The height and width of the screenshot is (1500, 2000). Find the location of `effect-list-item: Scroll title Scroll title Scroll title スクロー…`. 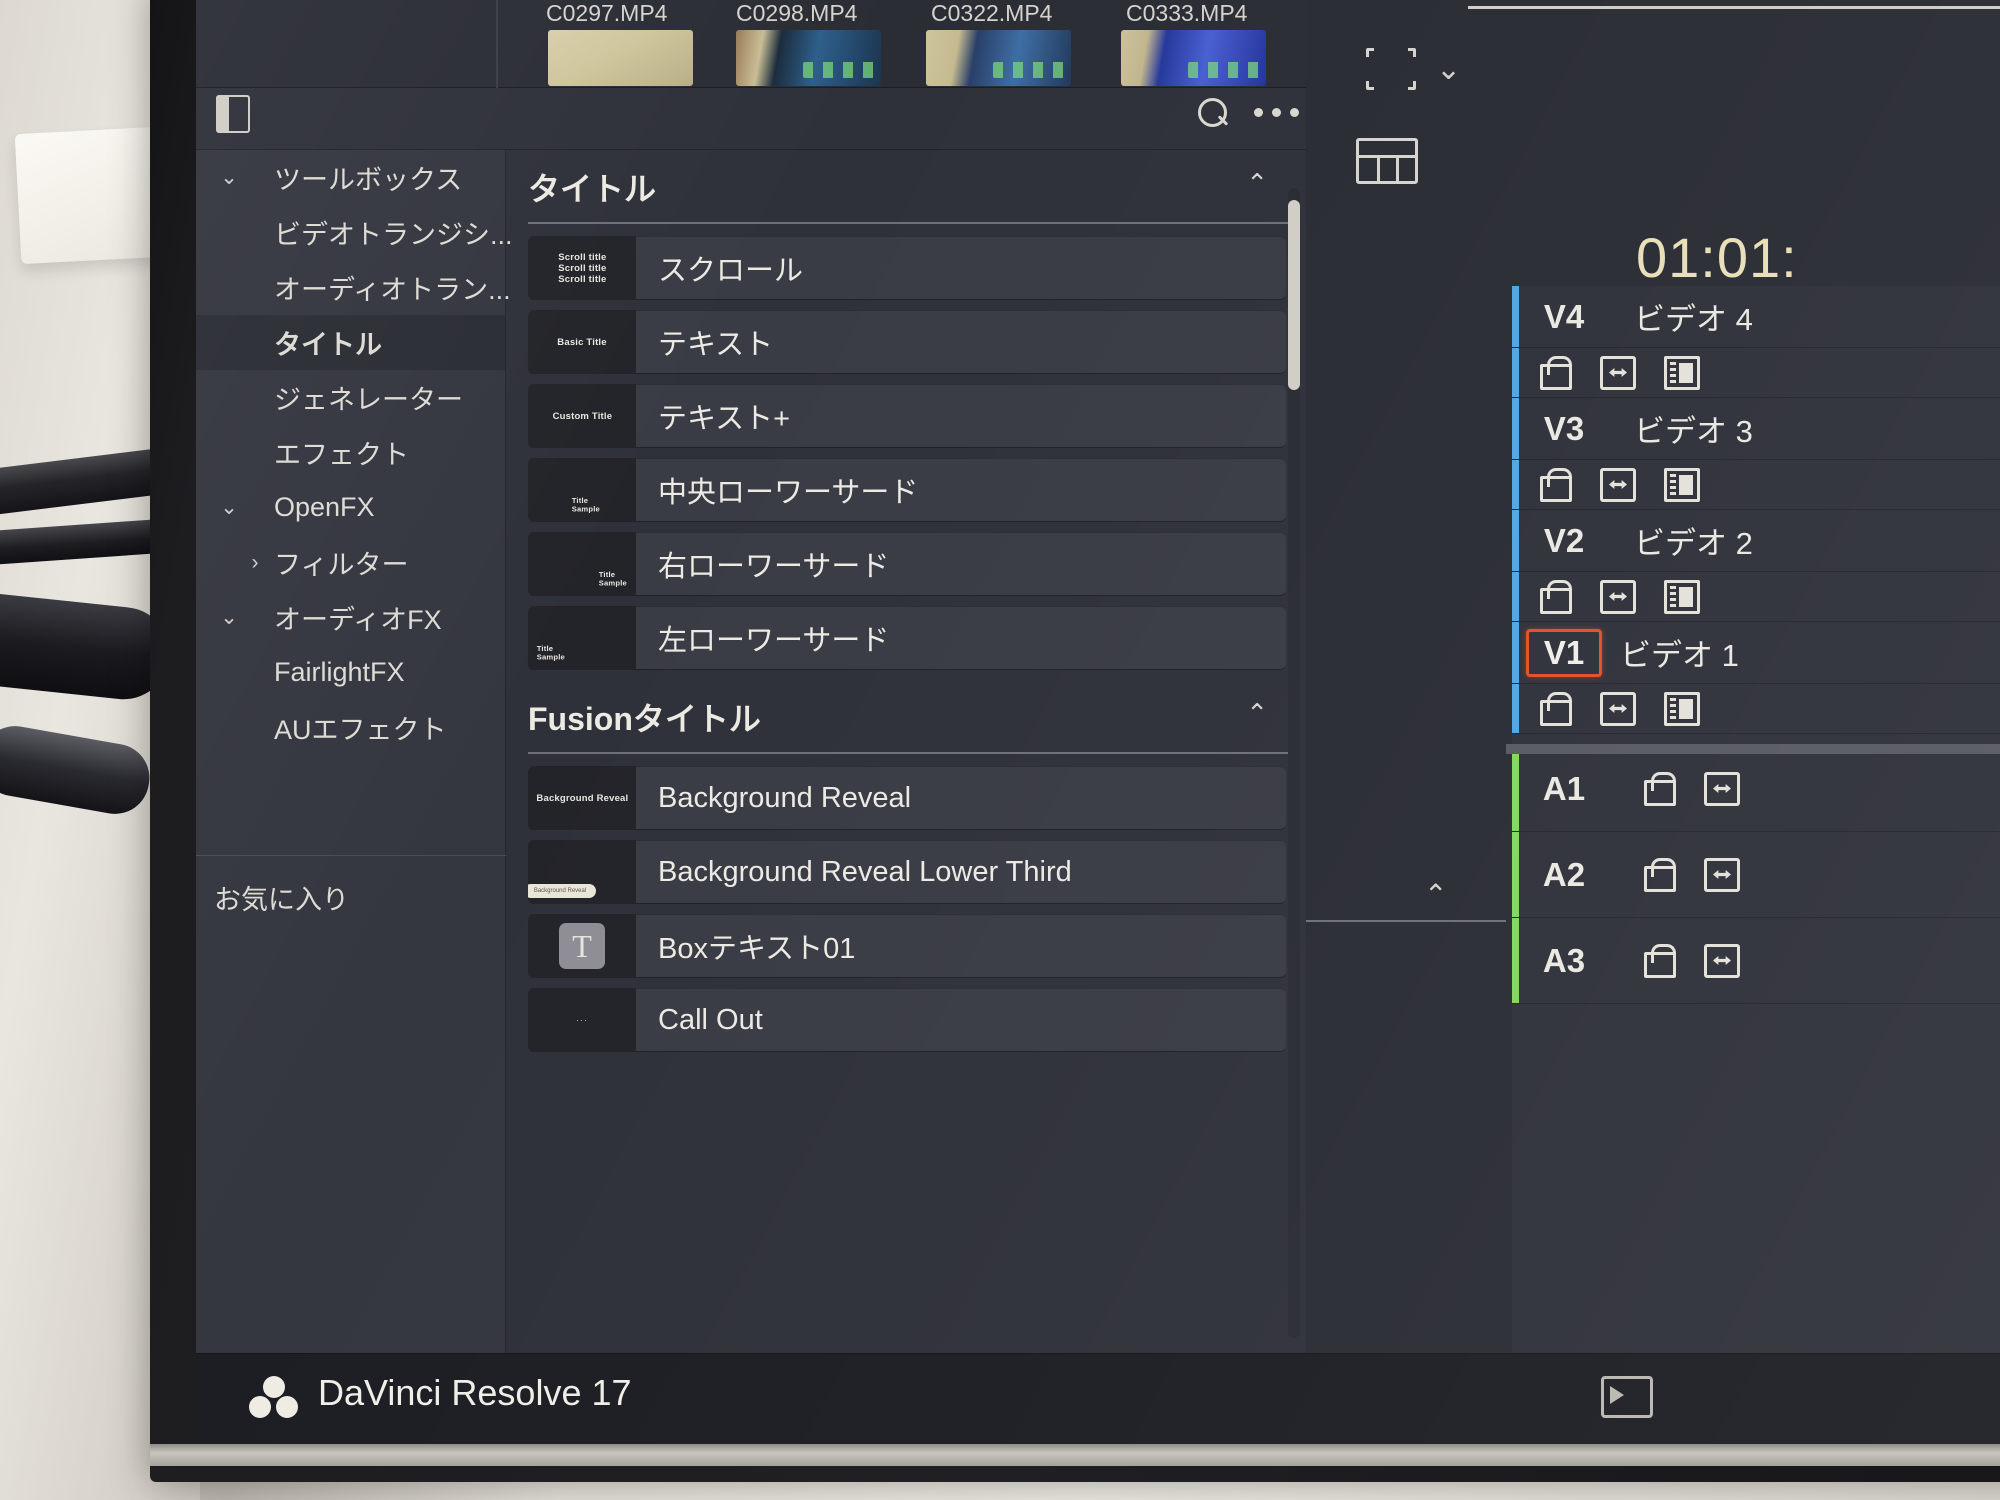

effect-list-item: Scroll title Scroll title Scroll title スクロー… is located at coordinates (907, 268).